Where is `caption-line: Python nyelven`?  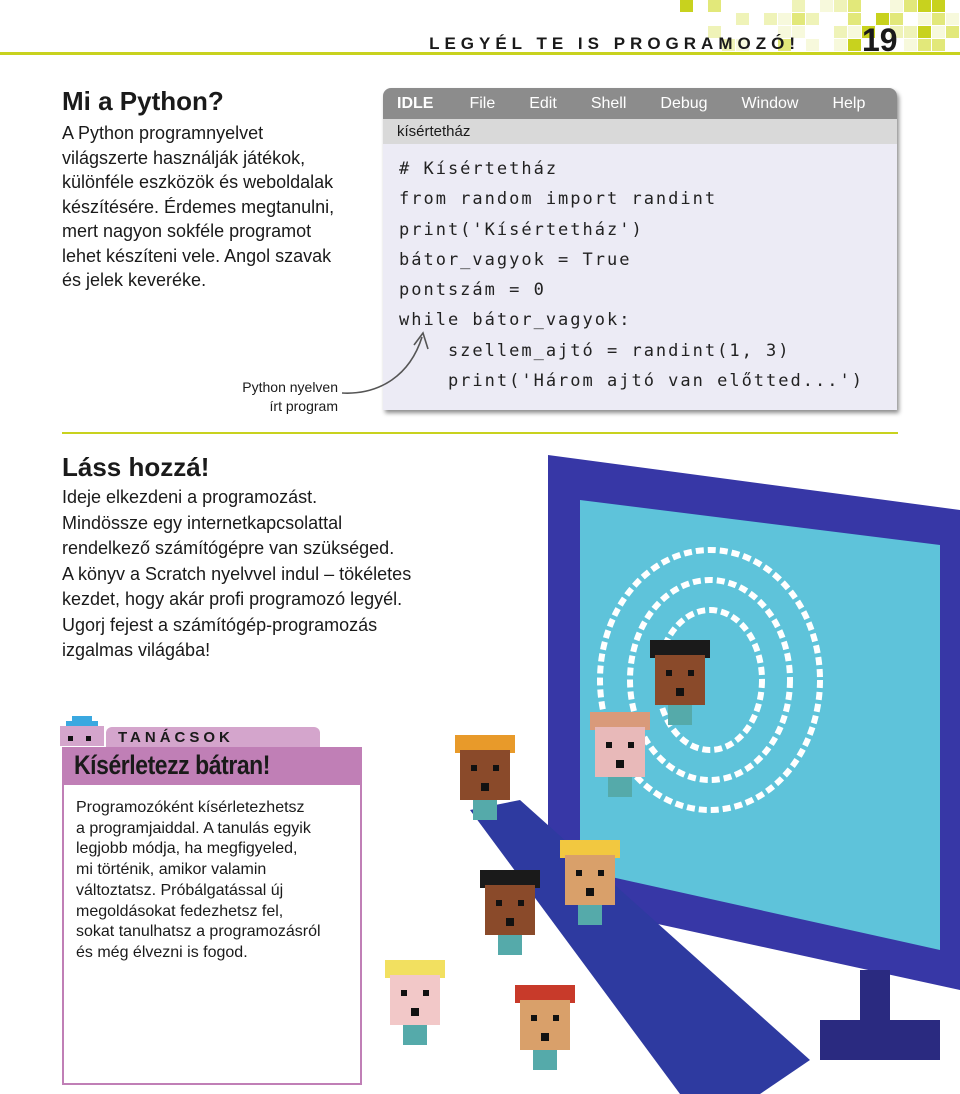
caption-line: Python nyelven is located at coordinates (279, 387).